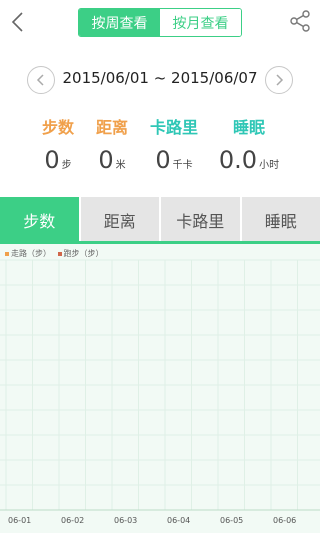 This screenshot has width=320, height=533. What do you see at coordinates (120, 165) in the screenshot?
I see `stat-unit: 米` at bounding box center [120, 165].